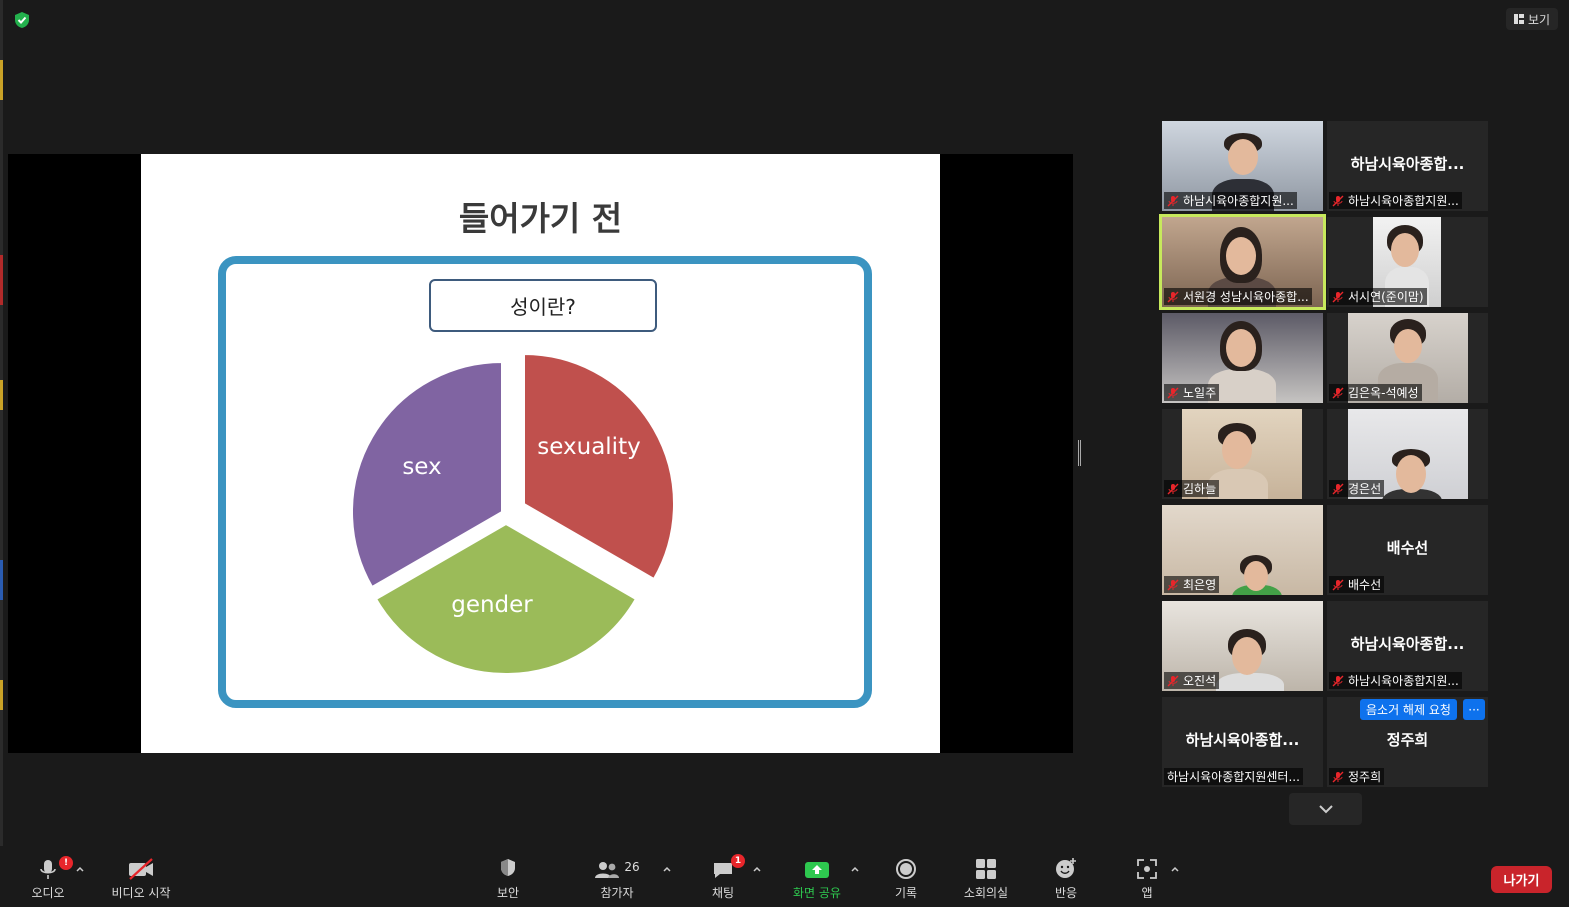 The width and height of the screenshot is (1569, 907). What do you see at coordinates (22, 20) in the screenshot?
I see `encryption-shield-icon` at bounding box center [22, 20].